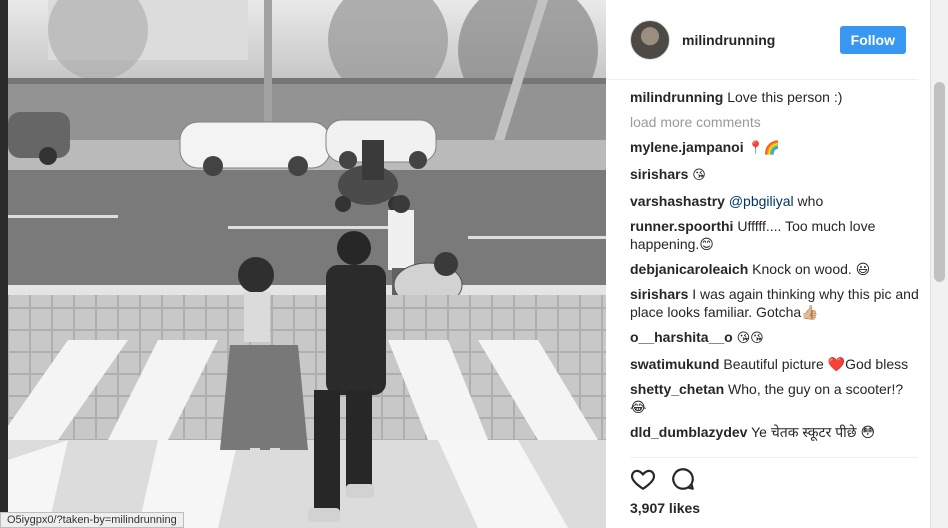  Describe the element at coordinates (775, 122) in the screenshot. I see `load-more-comments-link: load more comments` at that location.